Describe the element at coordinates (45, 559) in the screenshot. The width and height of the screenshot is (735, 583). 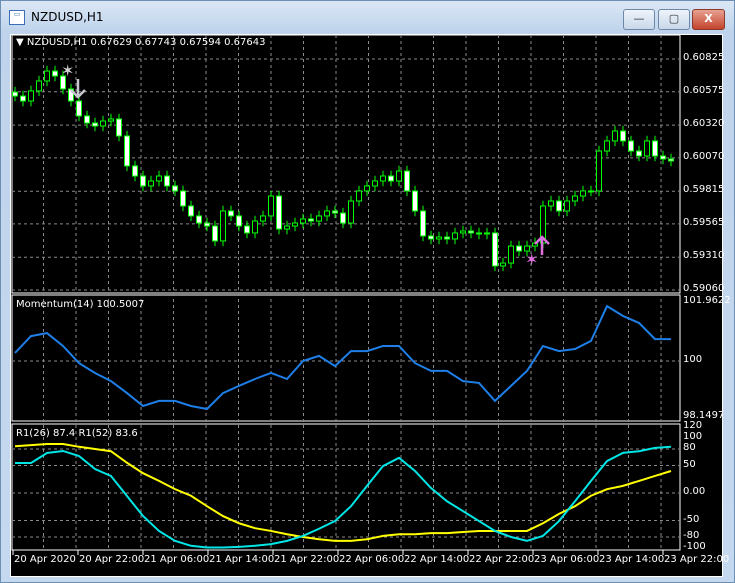
I see `time-label: 20 Apr 2020` at that location.